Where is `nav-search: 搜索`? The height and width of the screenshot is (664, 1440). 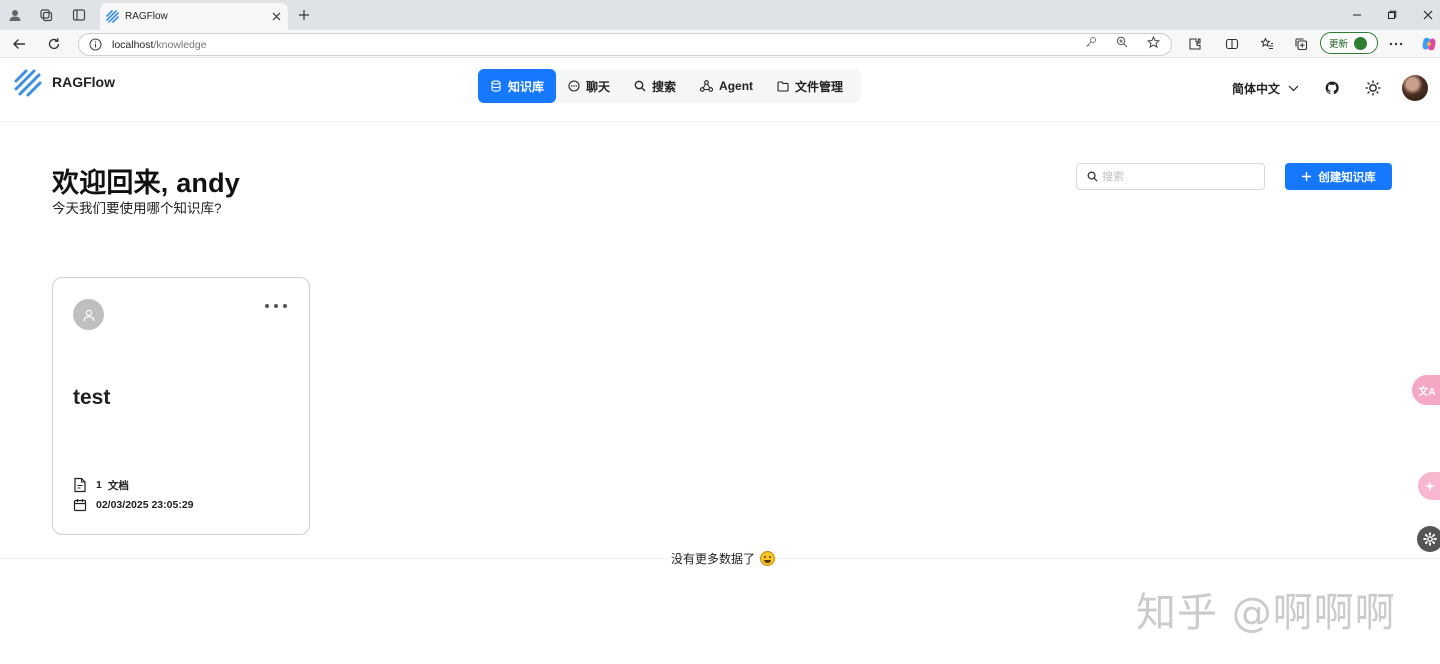 nav-search: 搜索 is located at coordinates (655, 86).